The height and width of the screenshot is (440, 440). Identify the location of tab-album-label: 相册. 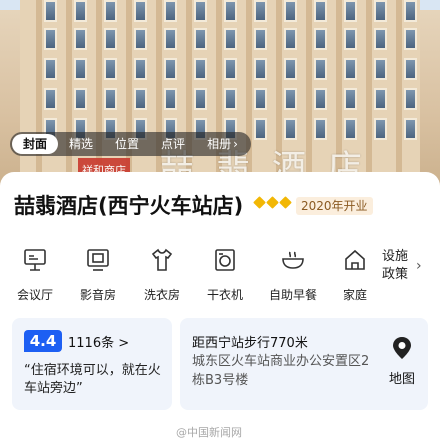
(219, 144).